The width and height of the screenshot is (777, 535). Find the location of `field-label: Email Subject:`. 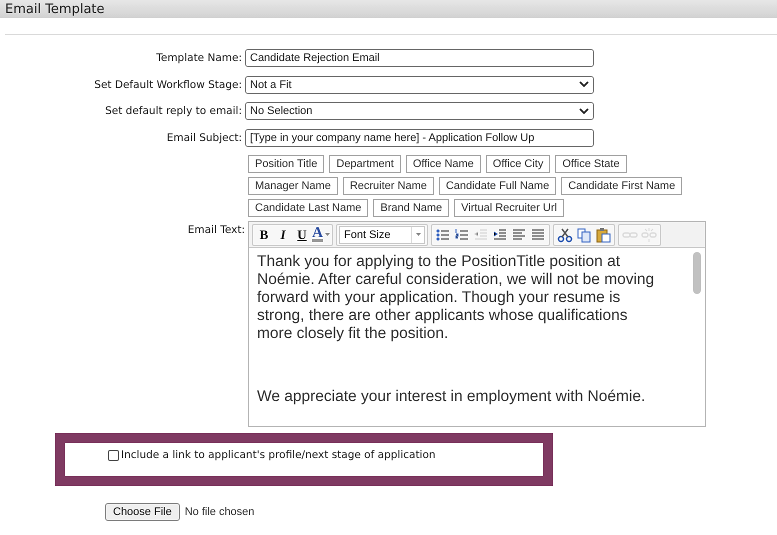

field-label: Email Subject: is located at coordinates (204, 138).